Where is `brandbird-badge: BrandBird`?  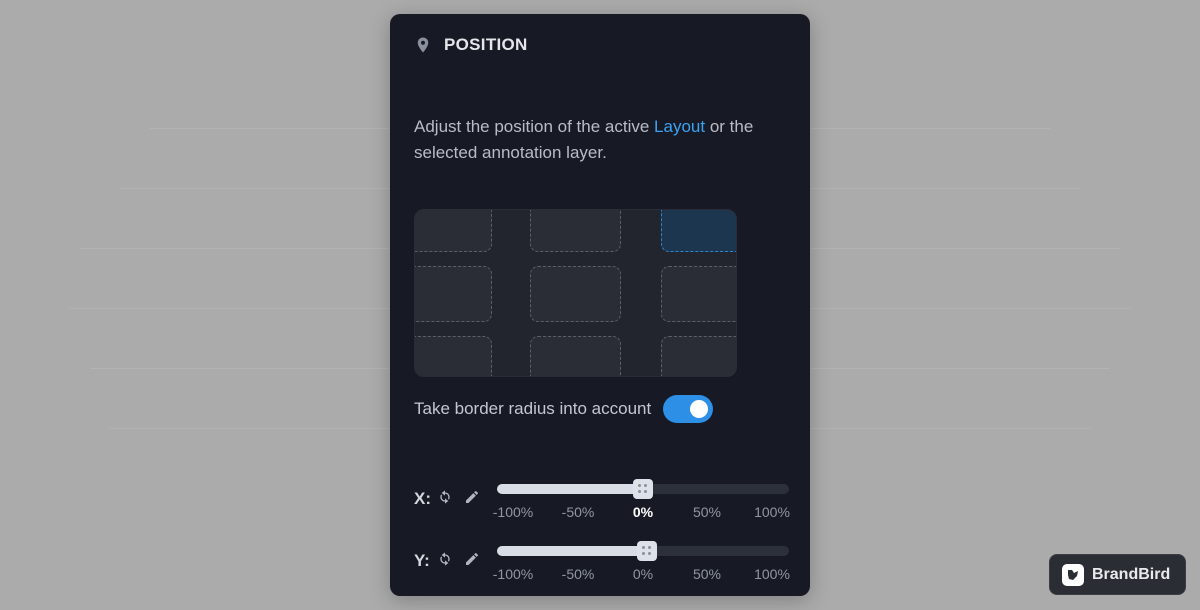
brandbird-badge: BrandBird is located at coordinates (1117, 574).